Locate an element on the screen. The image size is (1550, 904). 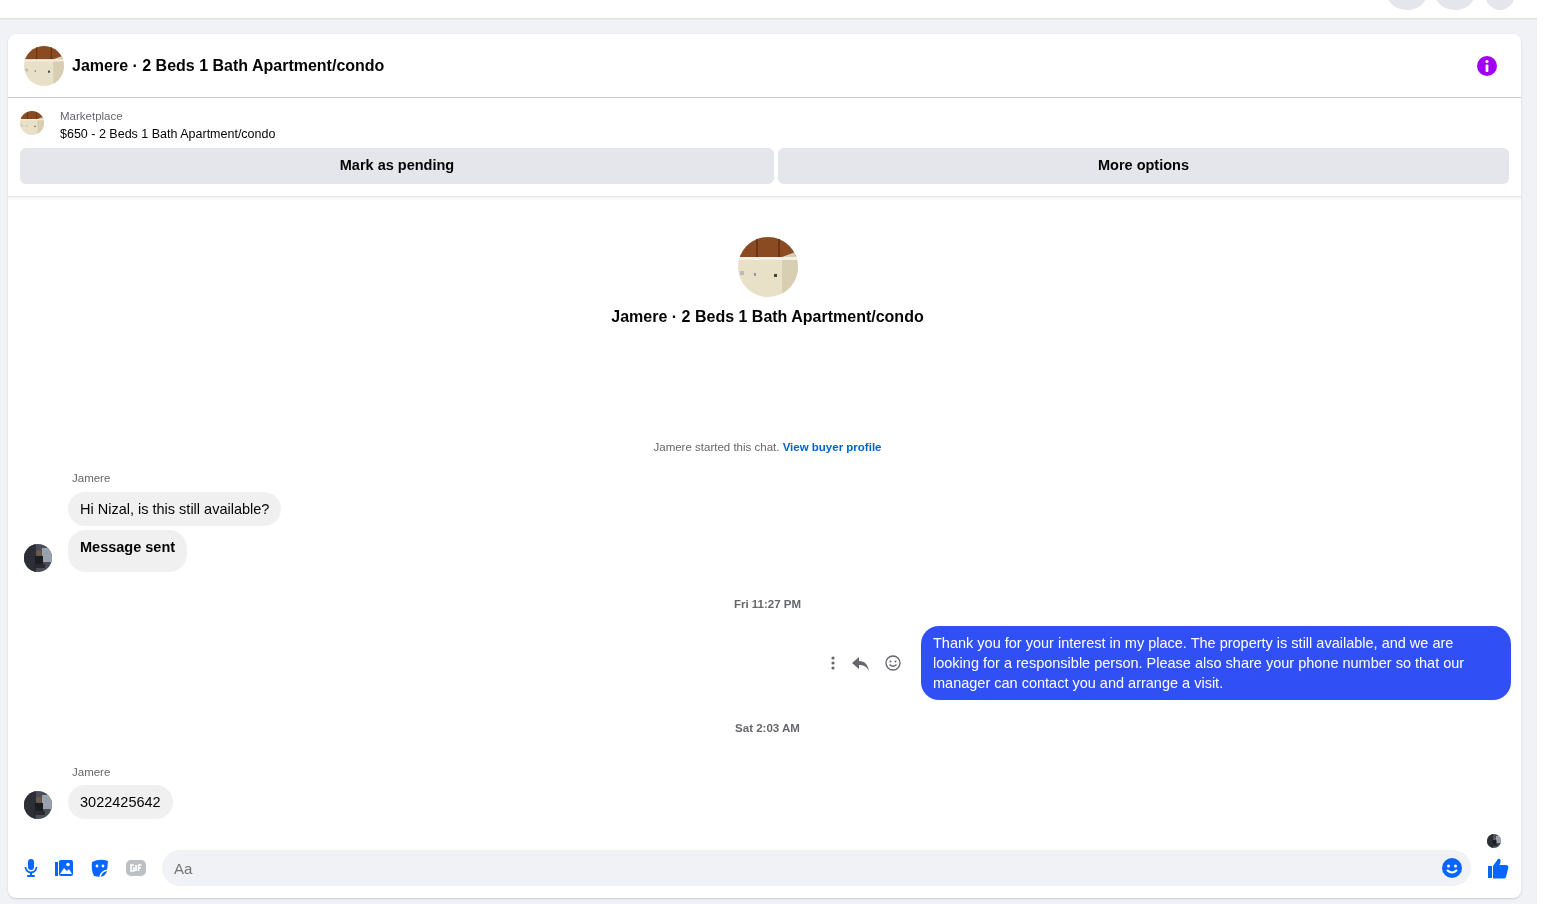
timestamp: Sat 2:03 AM is located at coordinates (767, 728).